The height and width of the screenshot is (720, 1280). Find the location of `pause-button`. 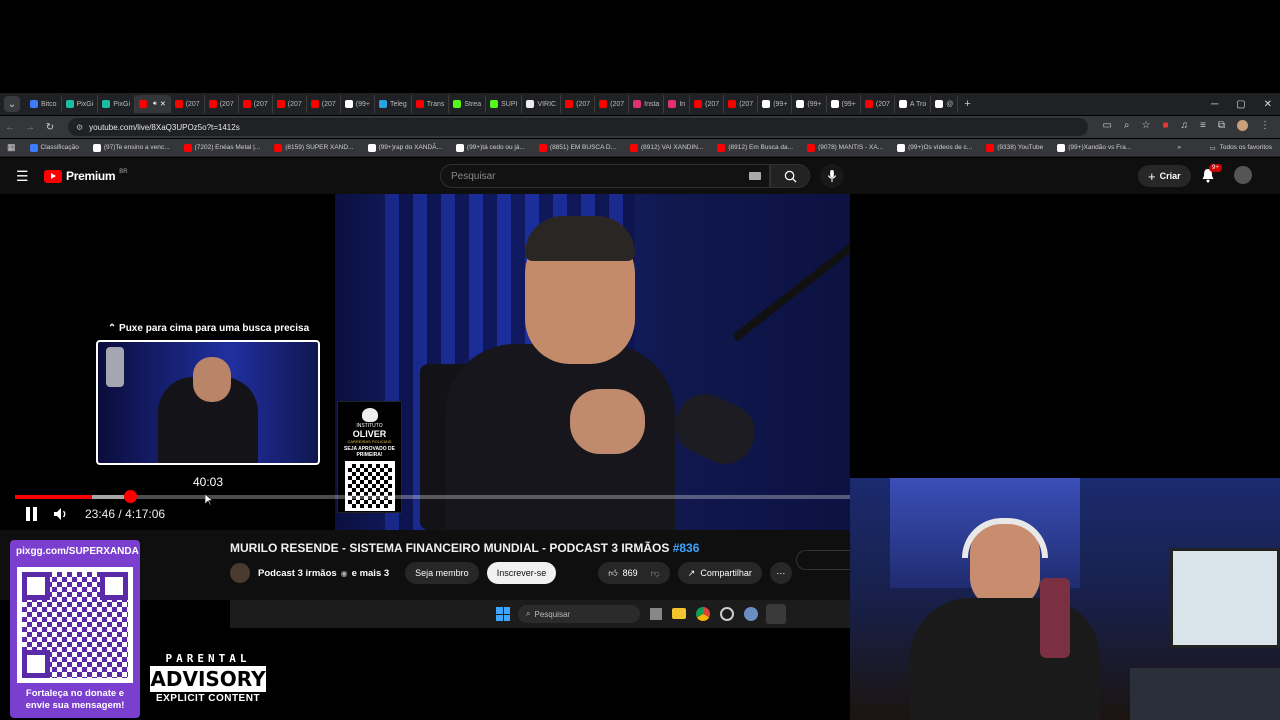

pause-button is located at coordinates (31, 514).